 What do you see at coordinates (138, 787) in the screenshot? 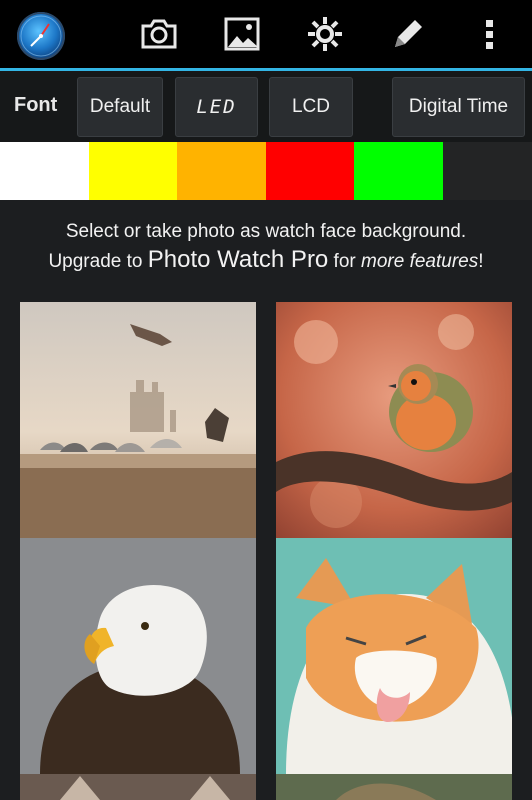
I see `partial-photo-left` at bounding box center [138, 787].